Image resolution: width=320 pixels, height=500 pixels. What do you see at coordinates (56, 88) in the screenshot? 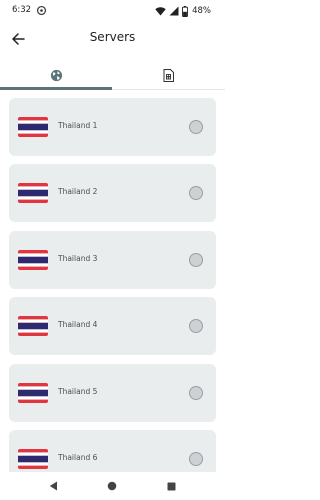
I see `tab-indicator` at bounding box center [56, 88].